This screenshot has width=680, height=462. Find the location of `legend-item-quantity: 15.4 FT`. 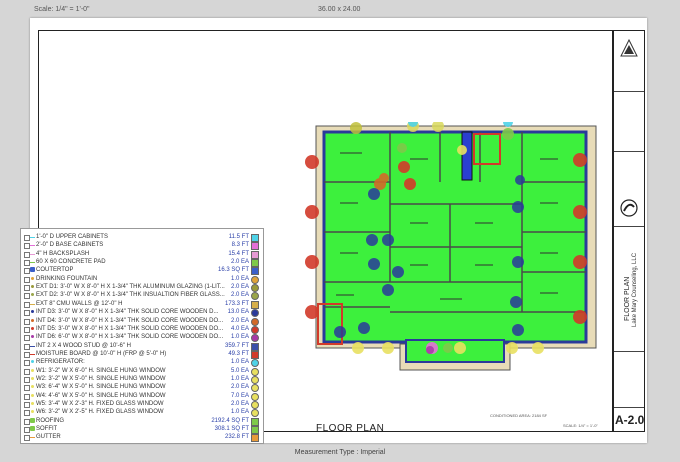

legend-item-quantity: 15.4 FT is located at coordinates (238, 253).